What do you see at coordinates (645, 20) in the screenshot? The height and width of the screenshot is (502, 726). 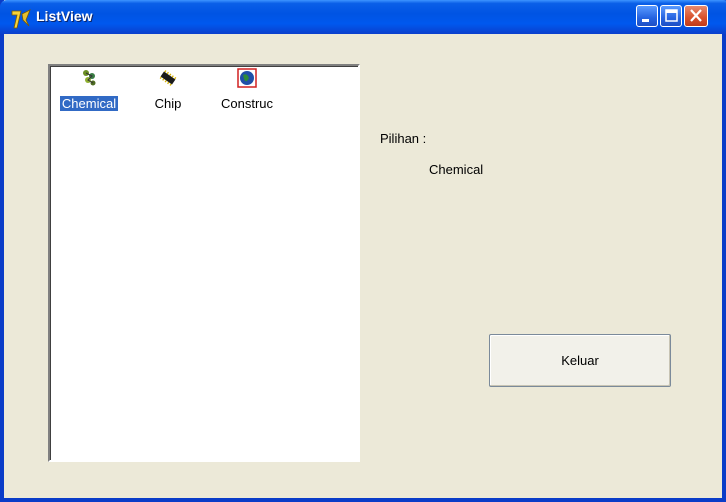 I see `minimize-icon` at bounding box center [645, 20].